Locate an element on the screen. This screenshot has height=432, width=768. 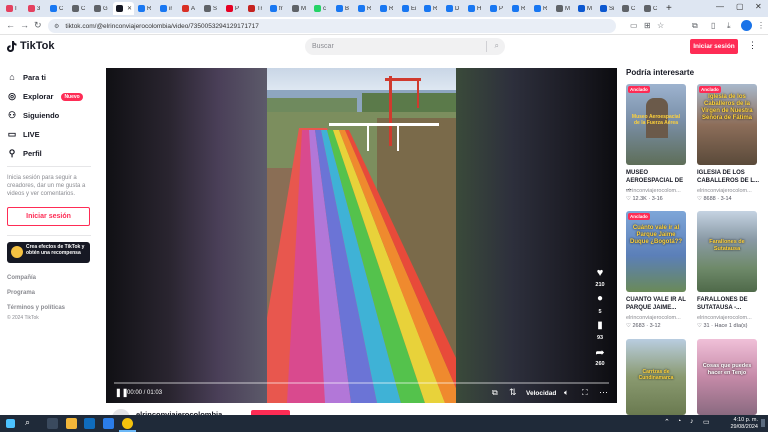
more-options-icon: ⋮ is located at coordinates (752, 45).